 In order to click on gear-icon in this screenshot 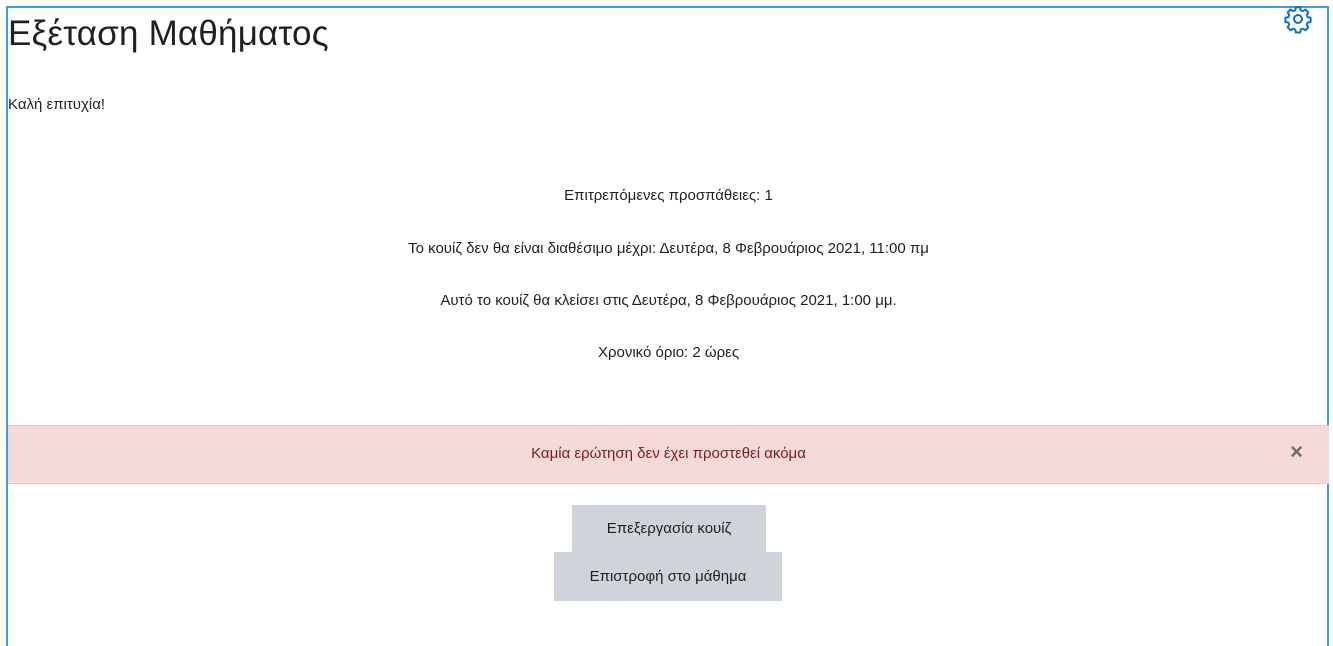, I will do `click(1298, 20)`.